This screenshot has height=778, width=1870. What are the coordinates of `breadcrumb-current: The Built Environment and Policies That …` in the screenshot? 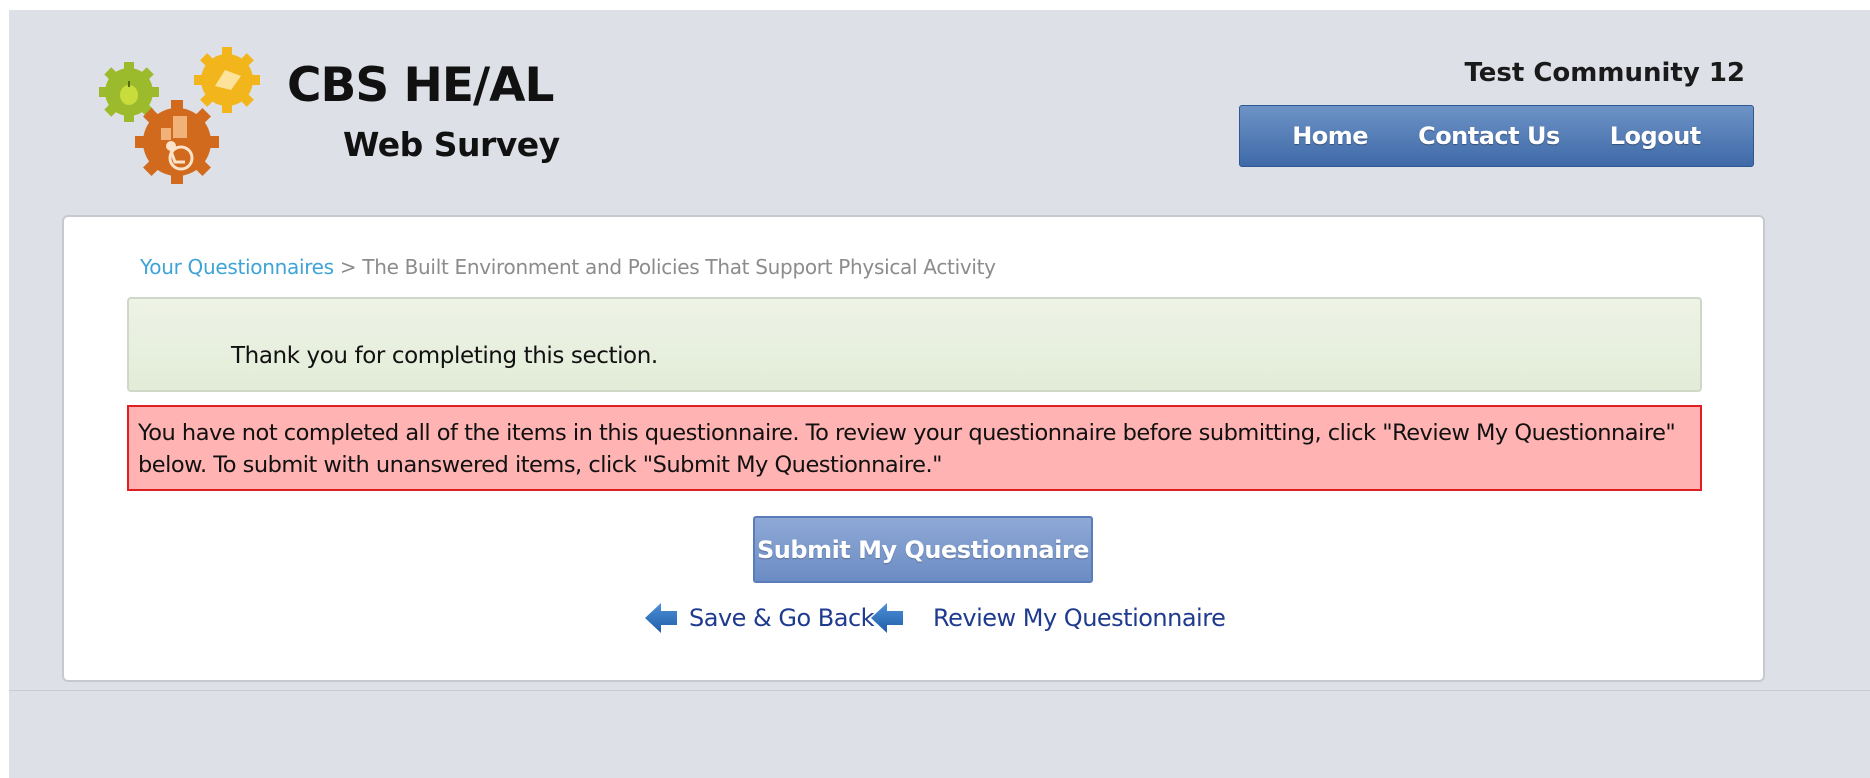 It's located at (679, 267).